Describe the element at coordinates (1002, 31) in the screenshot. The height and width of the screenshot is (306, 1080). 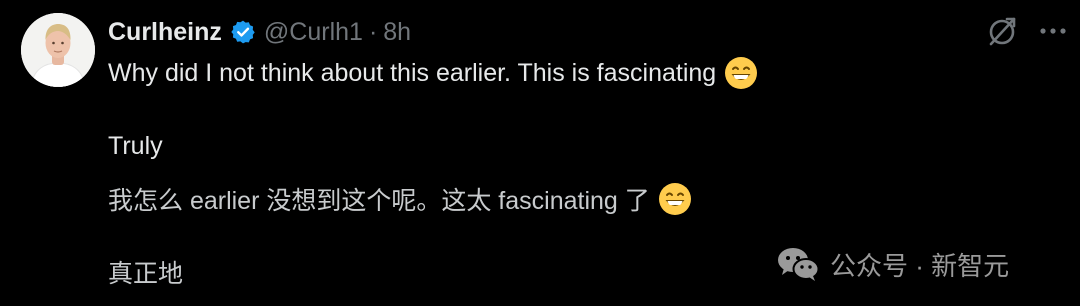
I see `grok-icon` at that location.